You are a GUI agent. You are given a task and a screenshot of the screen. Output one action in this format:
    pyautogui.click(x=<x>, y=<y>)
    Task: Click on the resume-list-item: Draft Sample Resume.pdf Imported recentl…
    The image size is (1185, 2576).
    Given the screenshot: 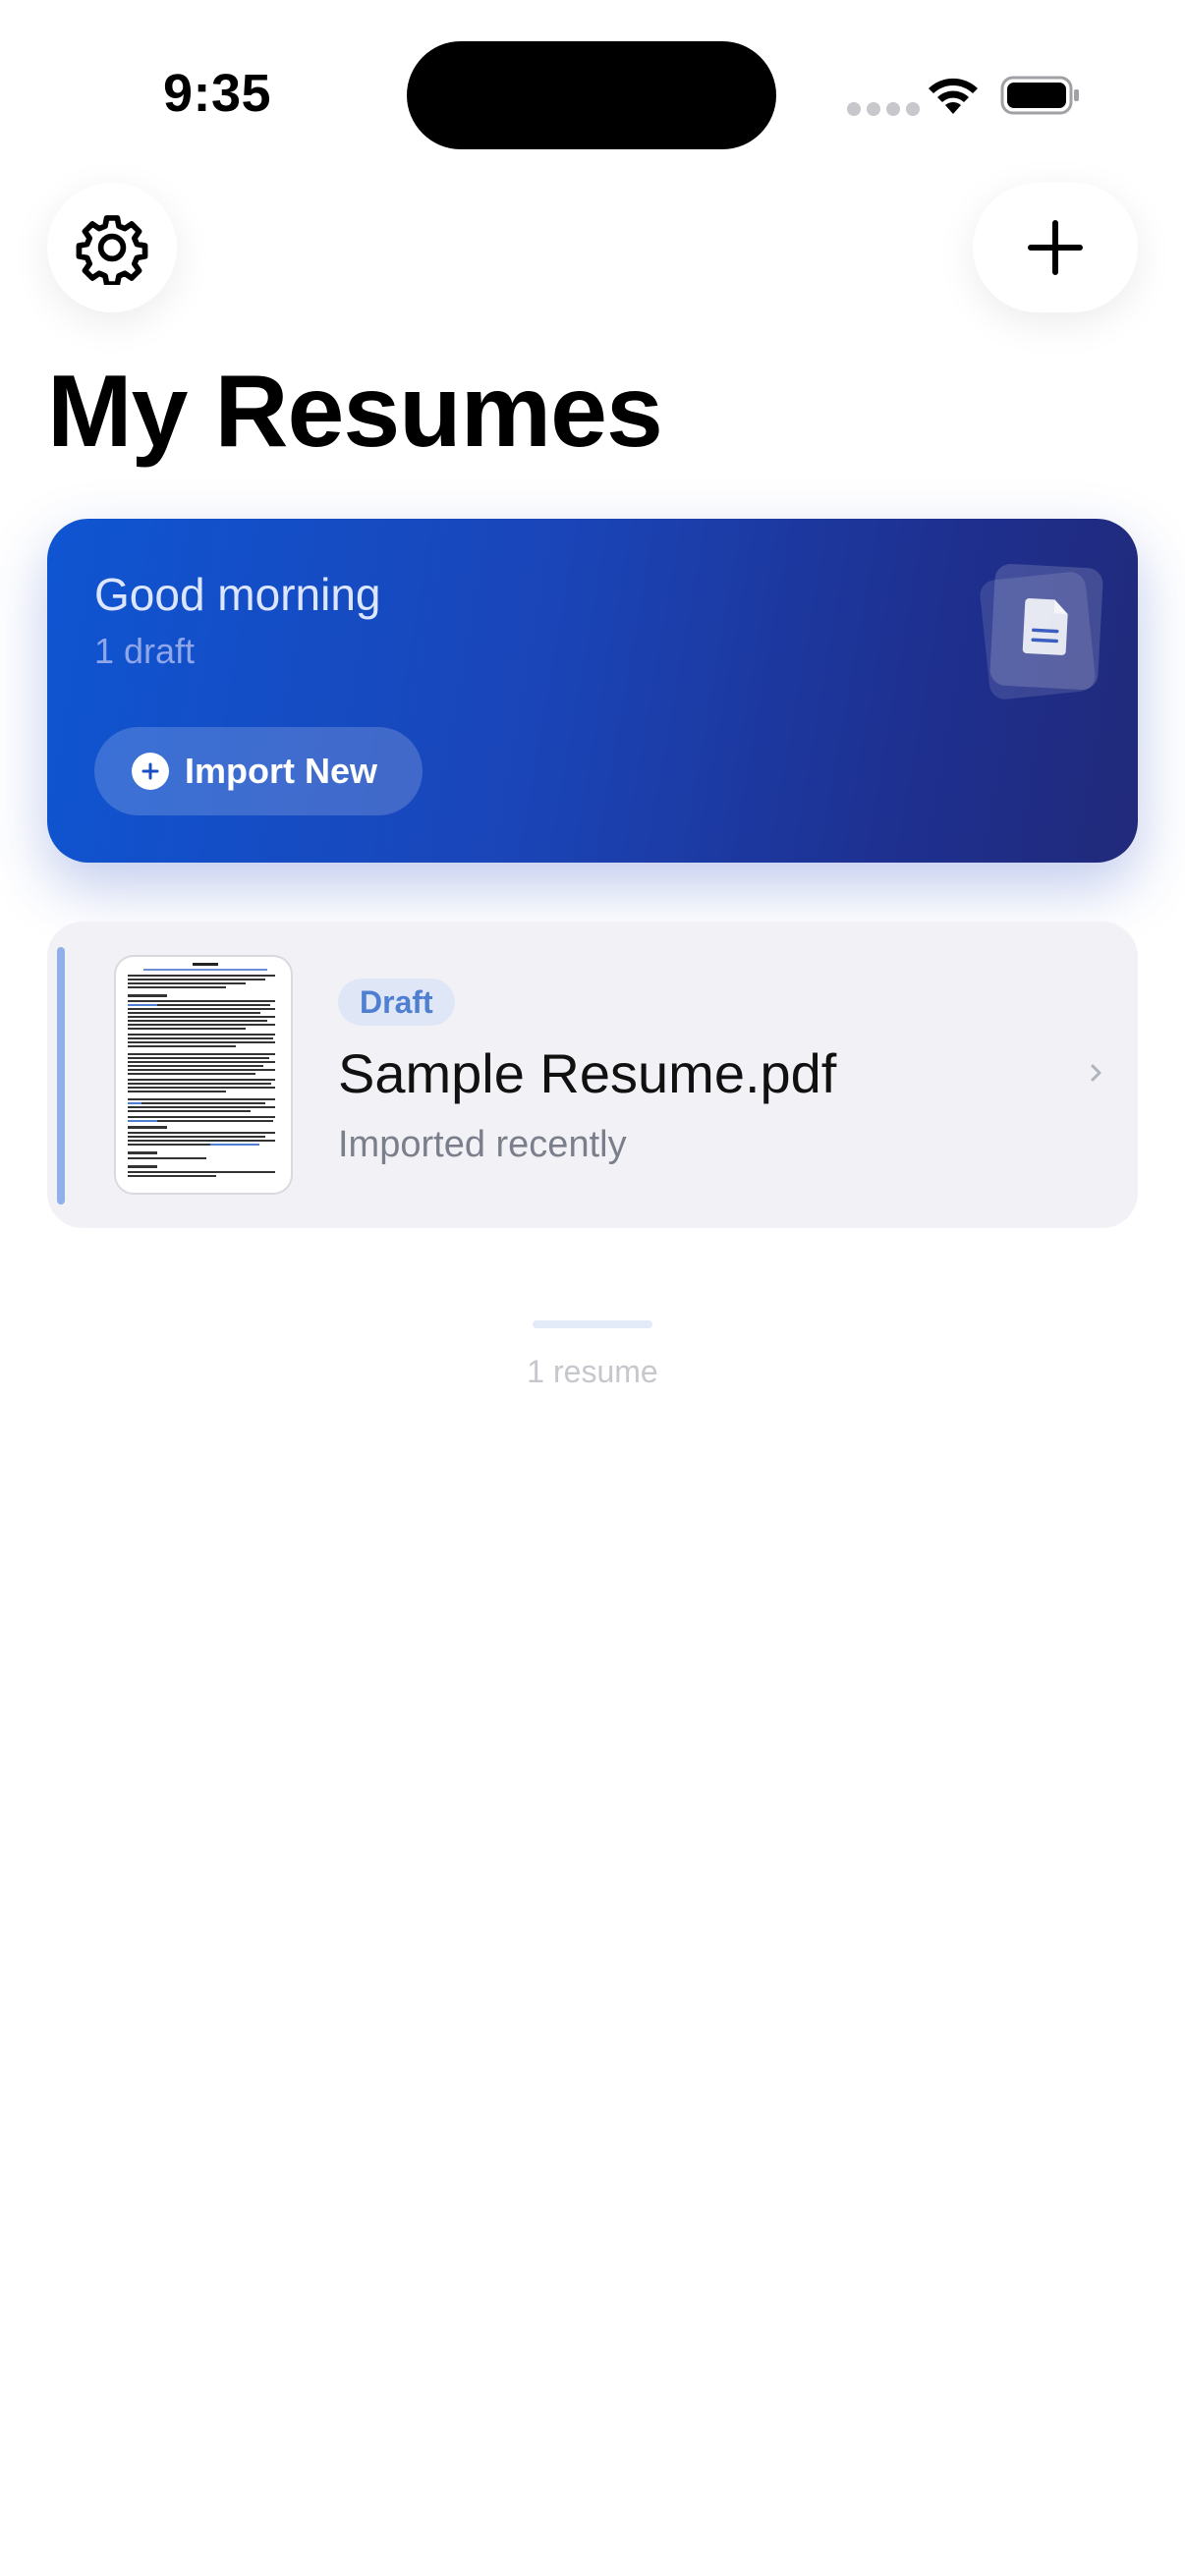 What is the action you would take?
    pyautogui.click(x=592, y=1075)
    